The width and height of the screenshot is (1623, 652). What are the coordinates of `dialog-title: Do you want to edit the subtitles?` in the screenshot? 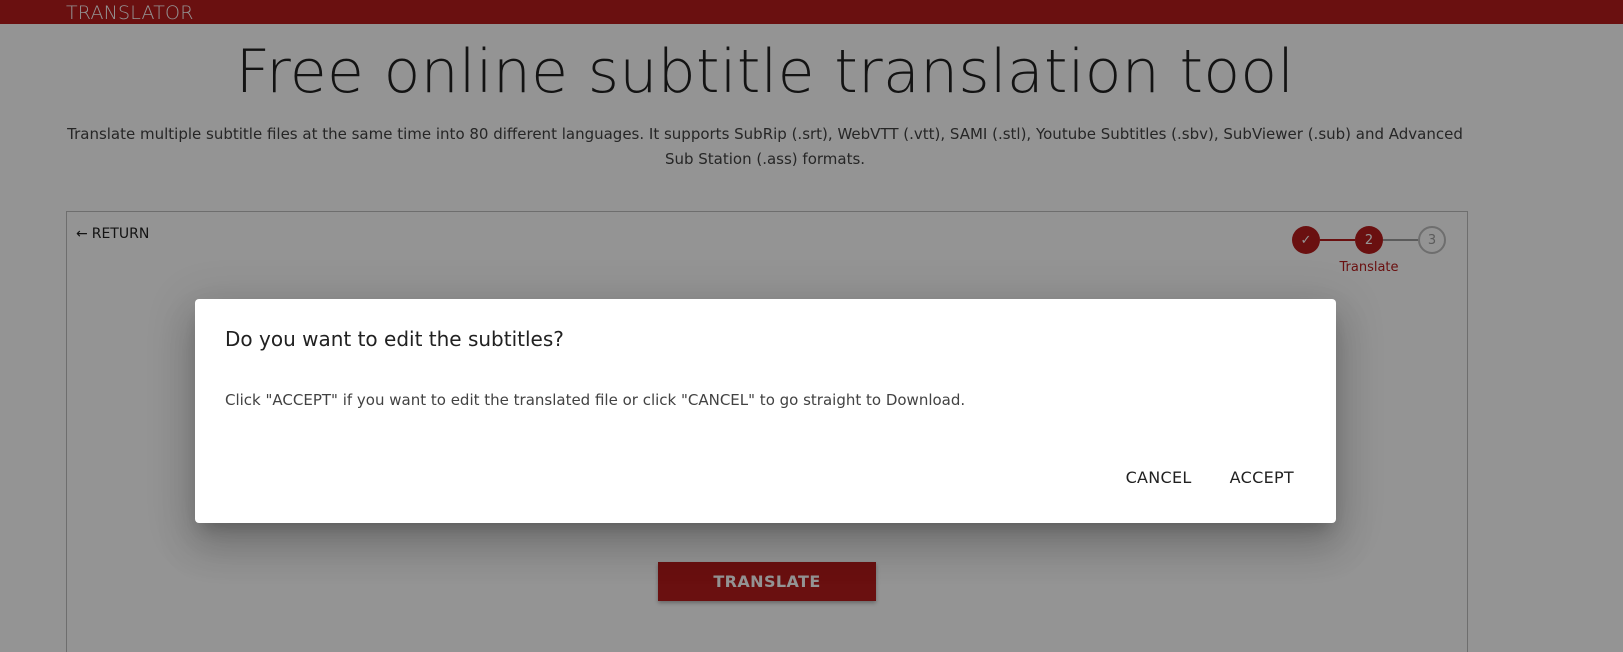 It's located at (394, 339).